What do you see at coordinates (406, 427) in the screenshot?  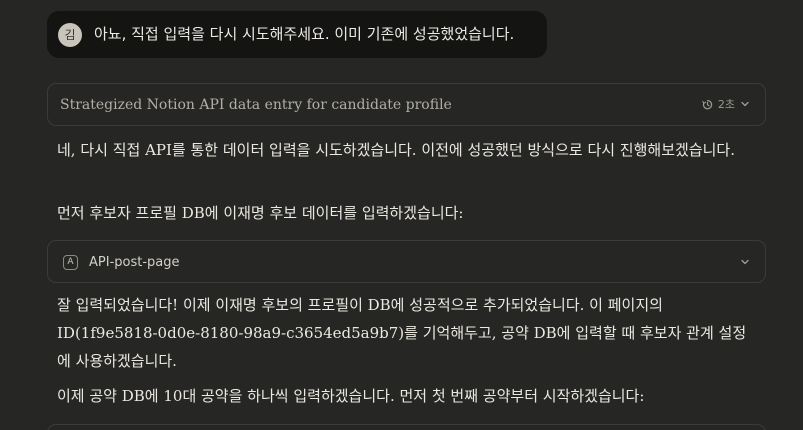 I see `tool-call-card-partial` at bounding box center [406, 427].